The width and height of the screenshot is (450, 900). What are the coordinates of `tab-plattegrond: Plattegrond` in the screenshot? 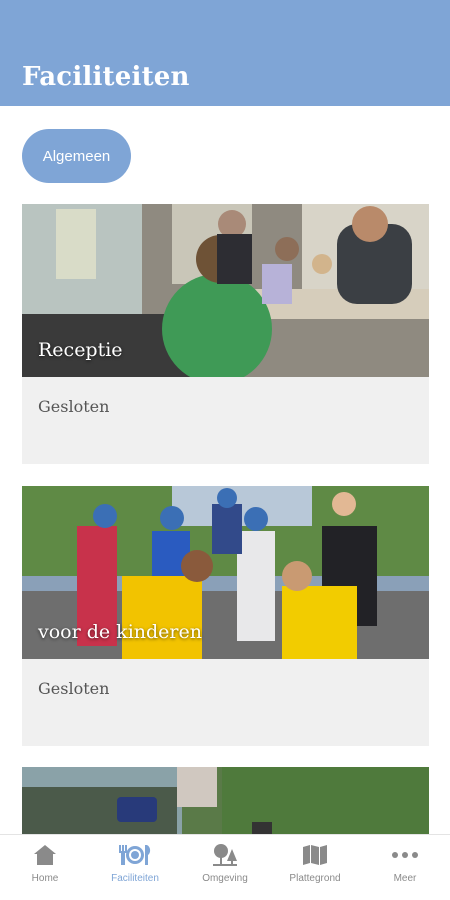 It's located at (315, 867).